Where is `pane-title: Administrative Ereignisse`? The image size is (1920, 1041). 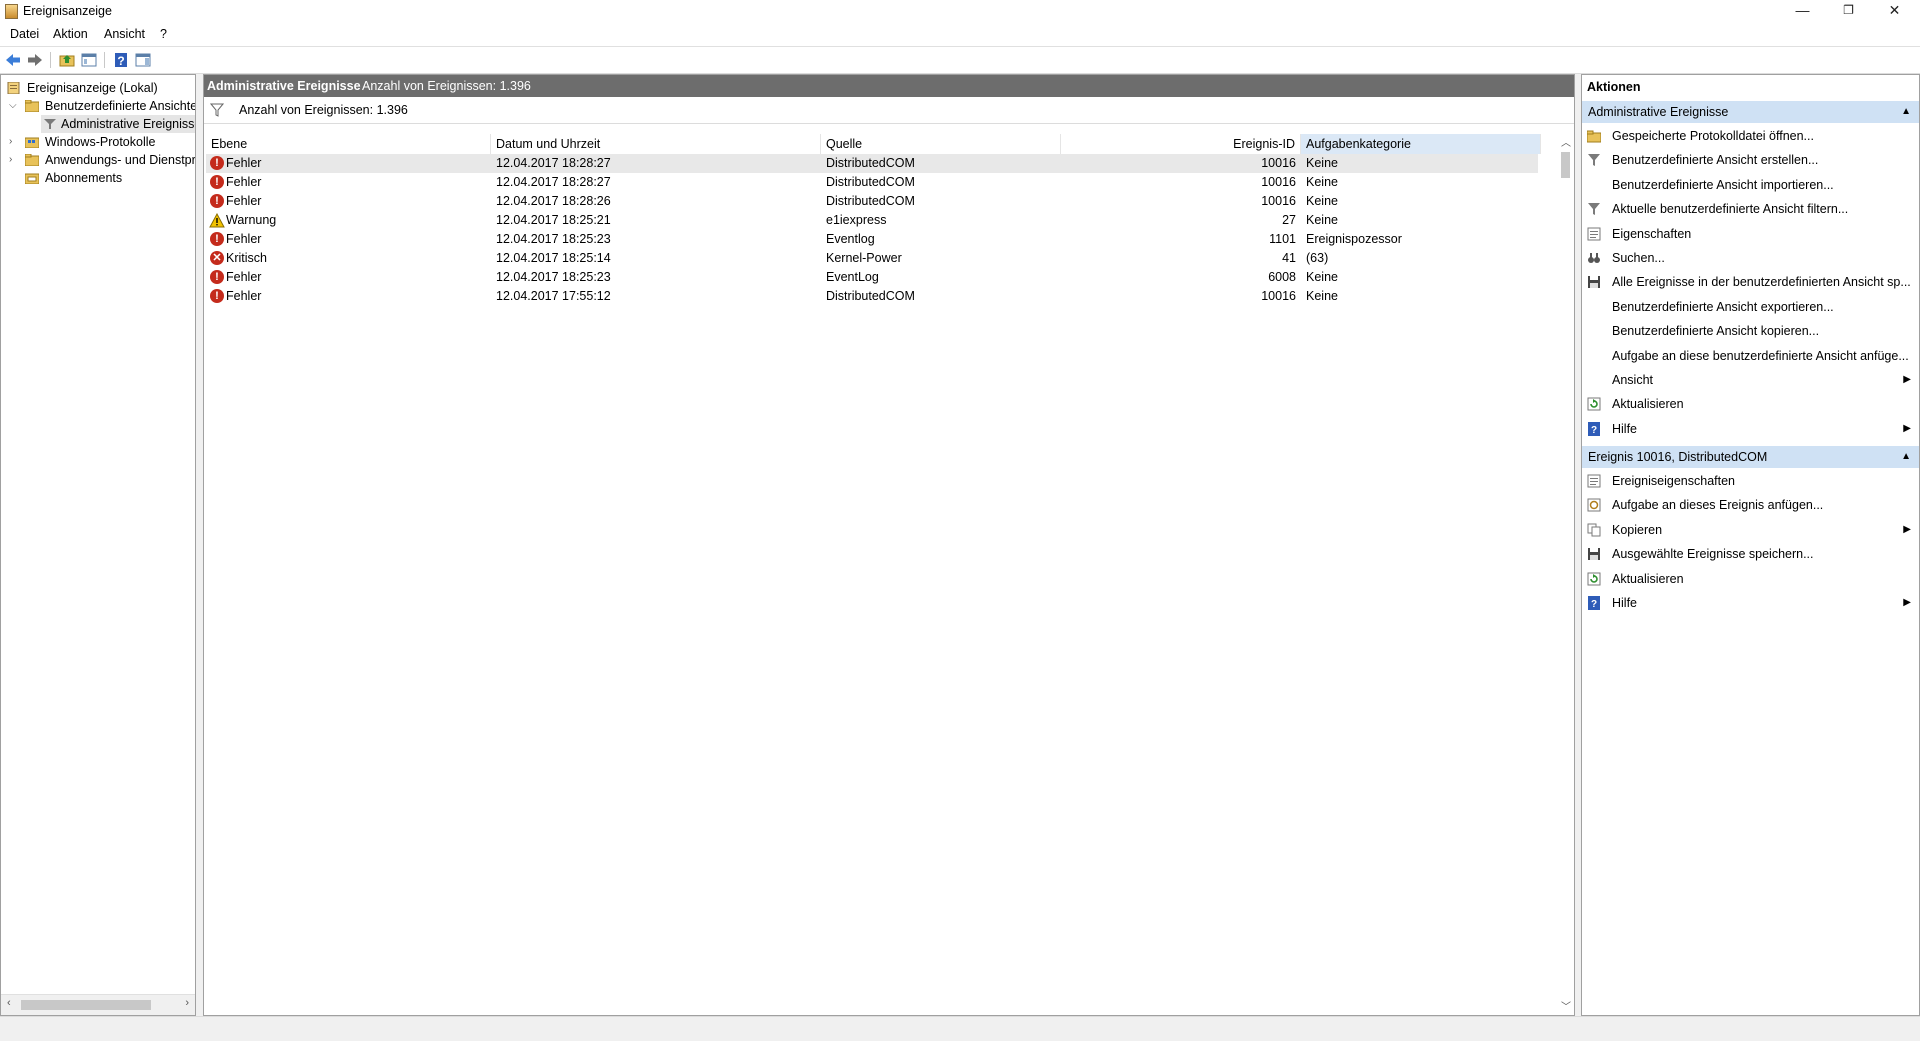
pane-title: Administrative Ereignisse is located at coordinates (284, 86).